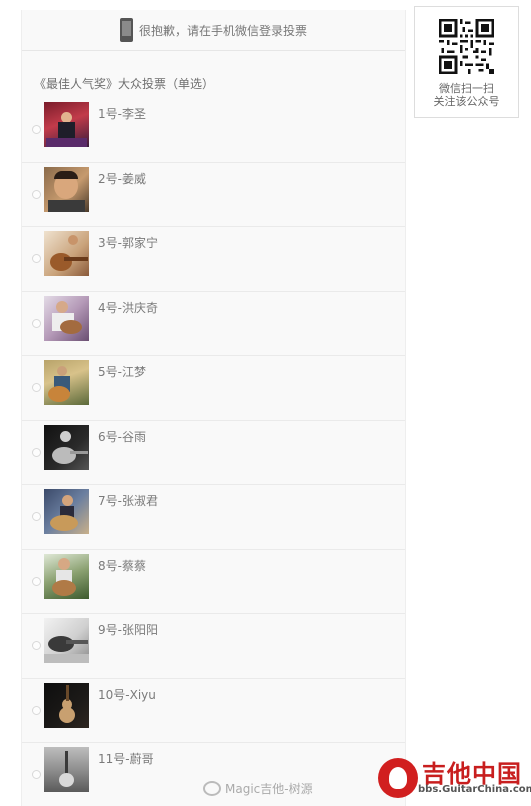  What do you see at coordinates (126, 759) in the screenshot?
I see `option-label: 11号-蔚哥` at bounding box center [126, 759].